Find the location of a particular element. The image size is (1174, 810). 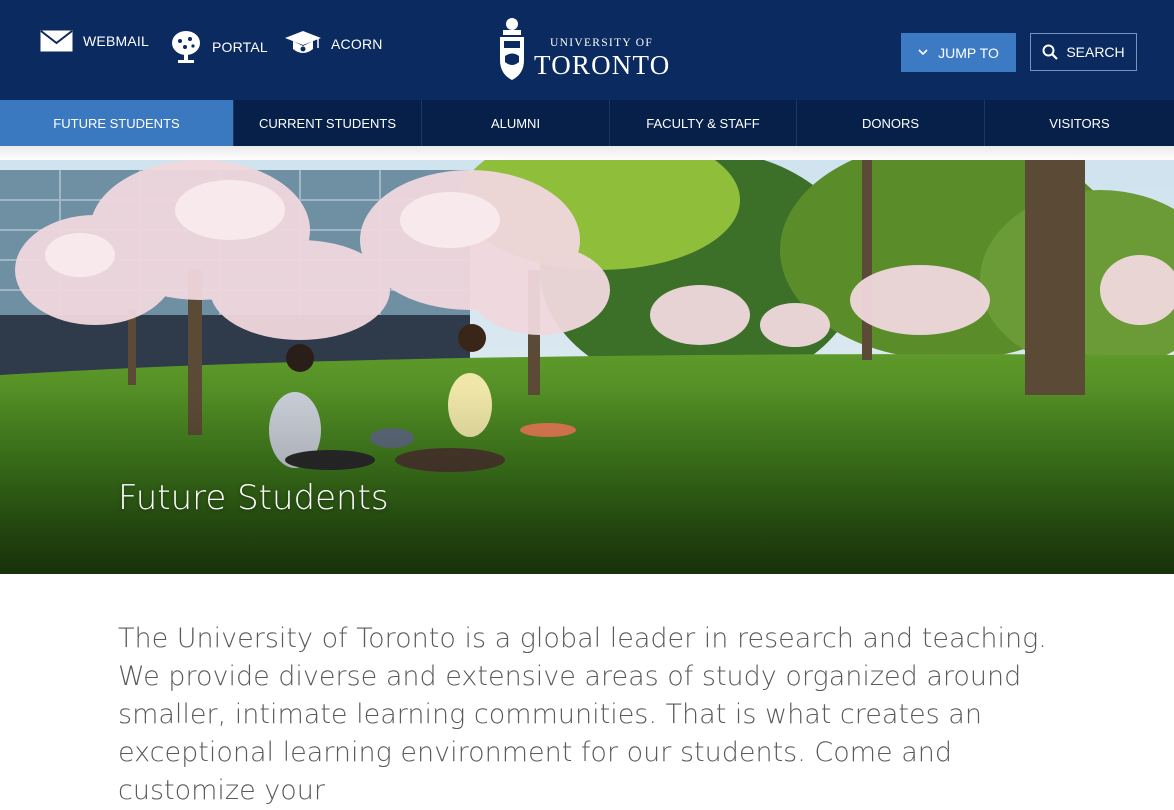

search-label: SEARCH is located at coordinates (1095, 52).